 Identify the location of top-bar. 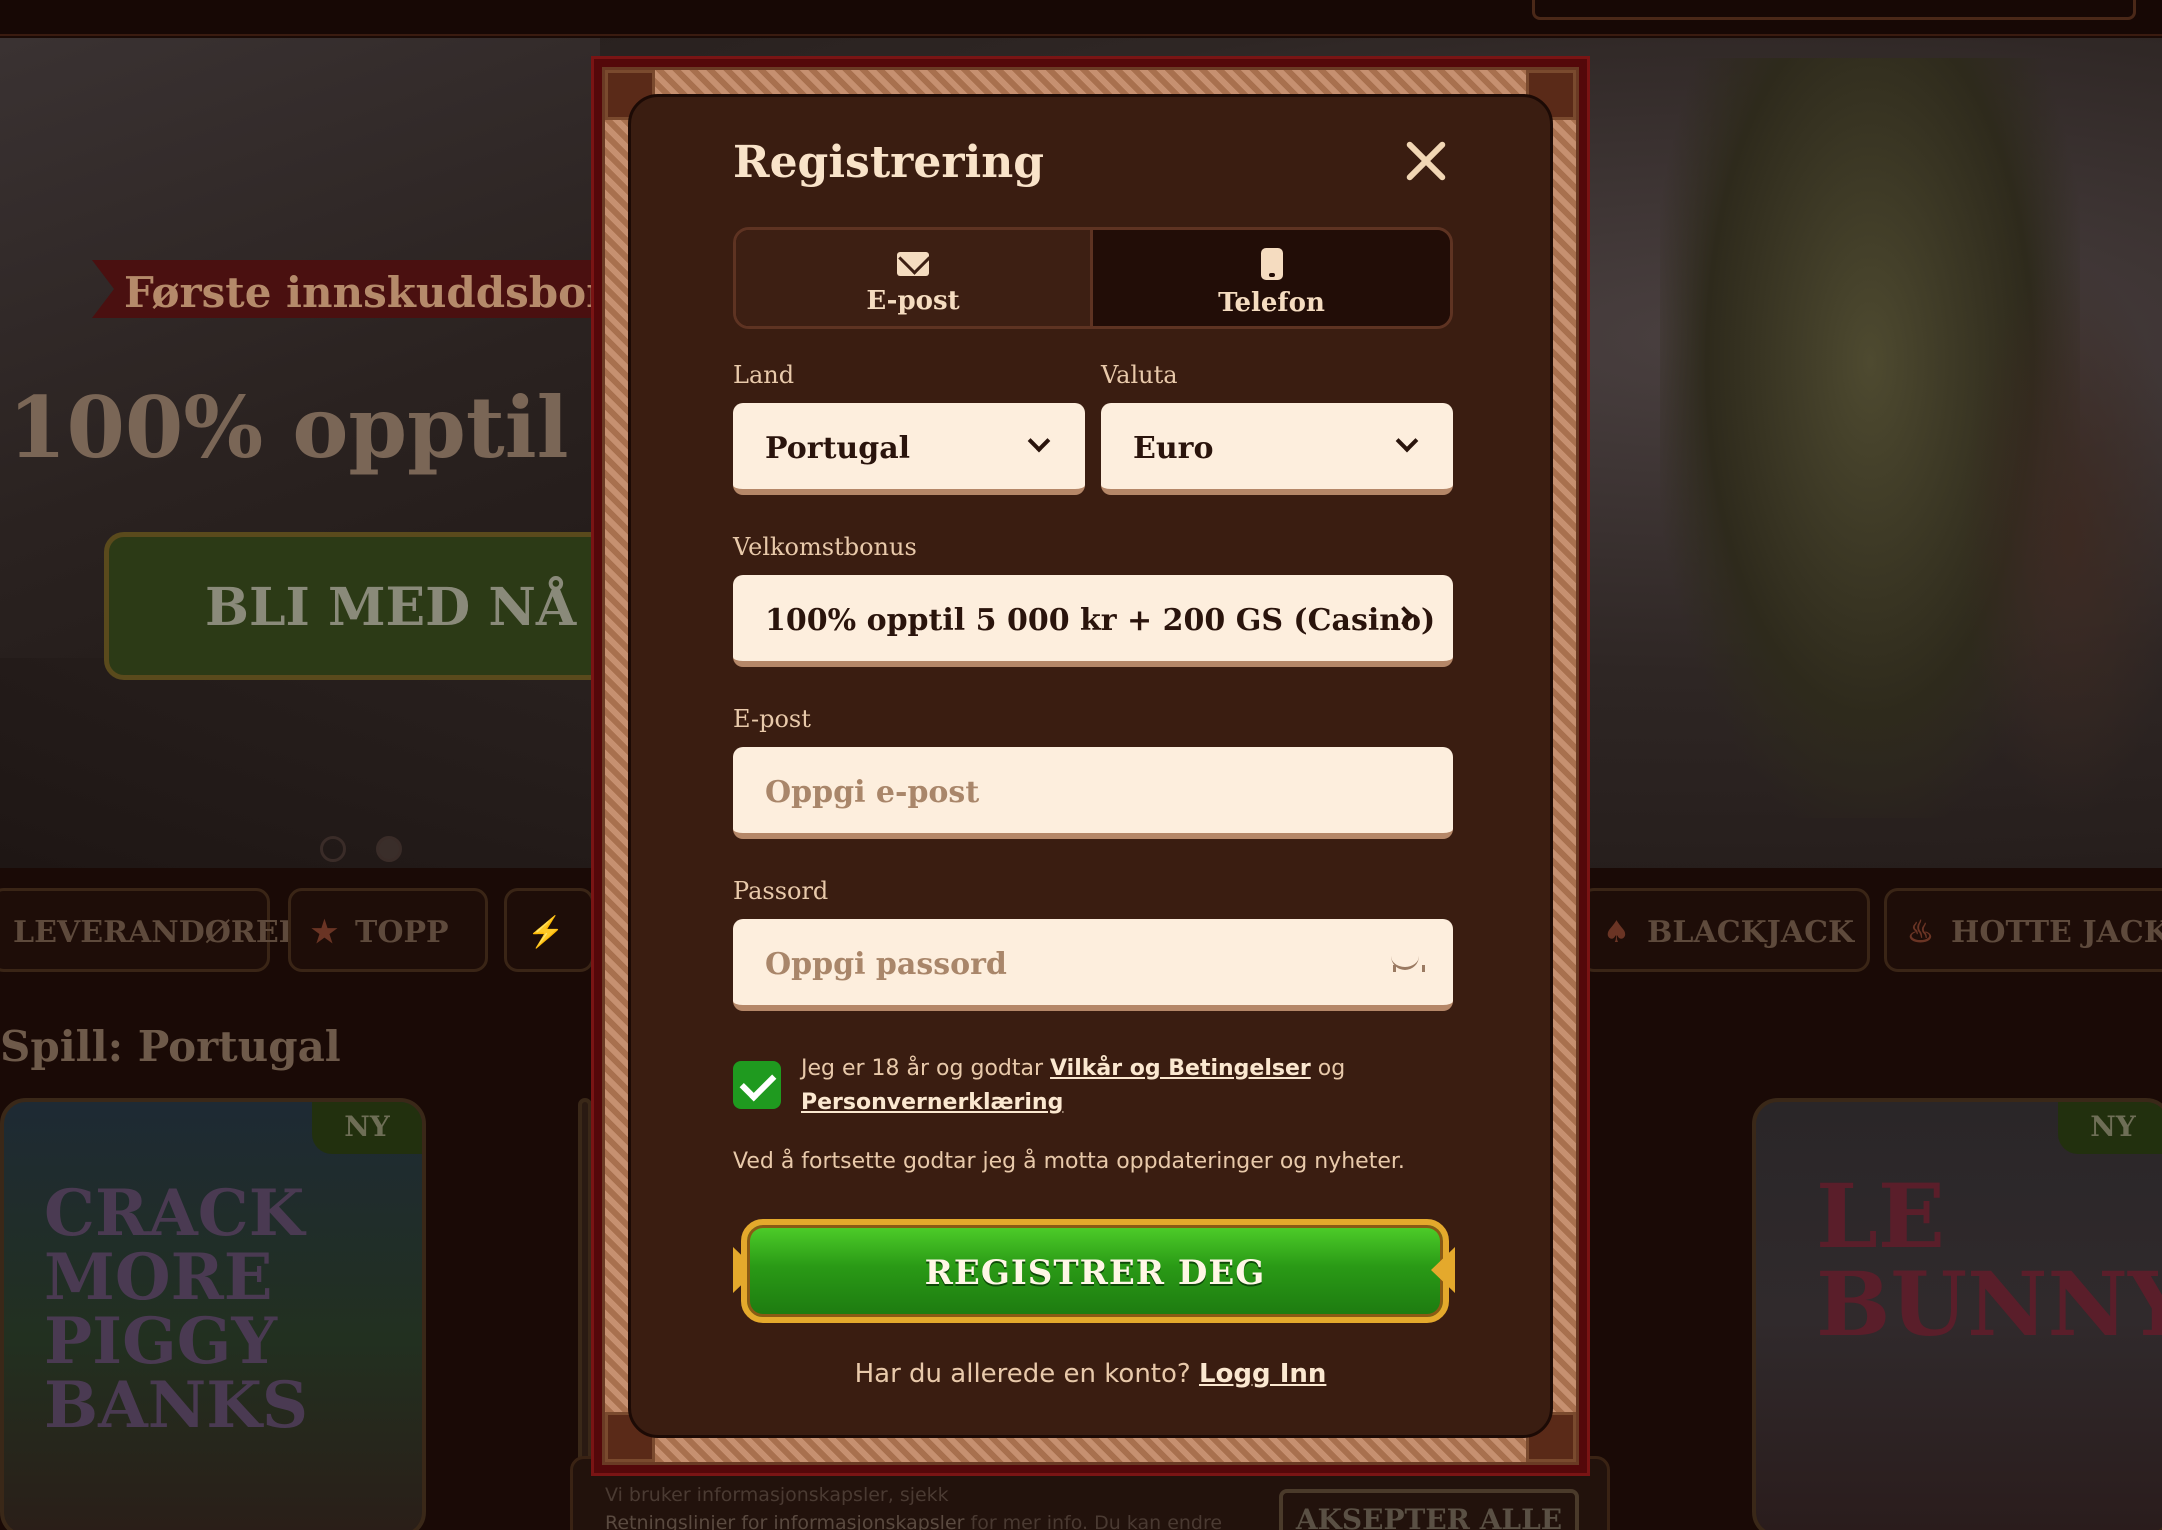
(1081, 18).